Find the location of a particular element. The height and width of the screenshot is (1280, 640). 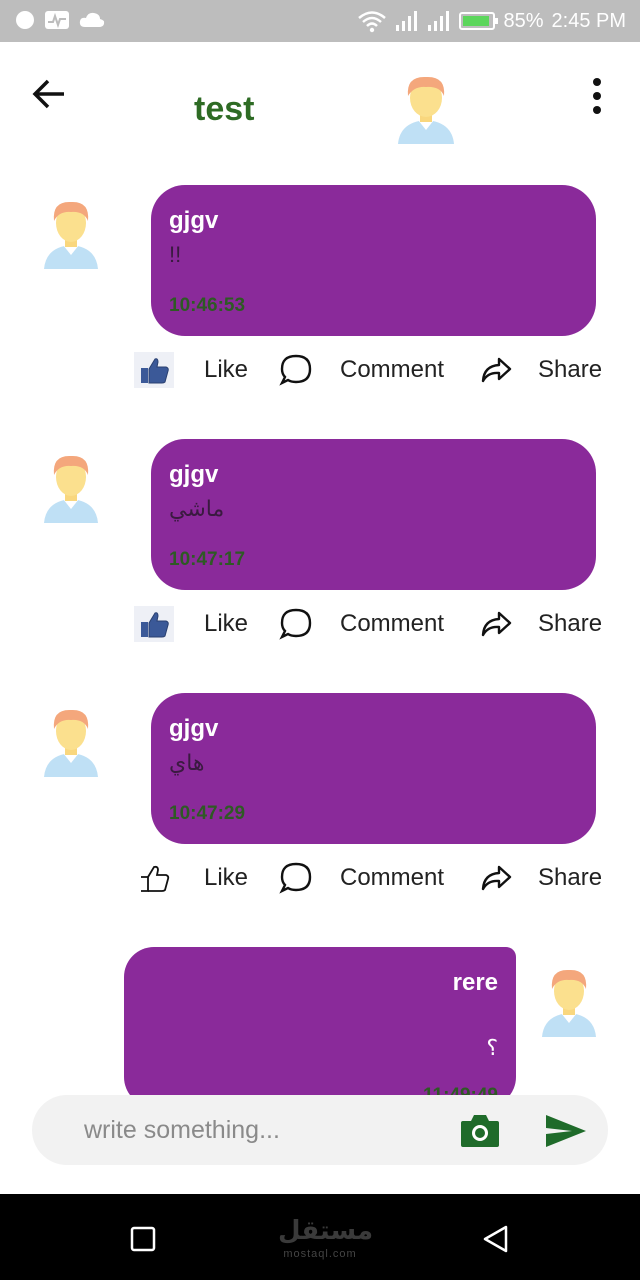

cloud-notification-icon is located at coordinates (92, 19).